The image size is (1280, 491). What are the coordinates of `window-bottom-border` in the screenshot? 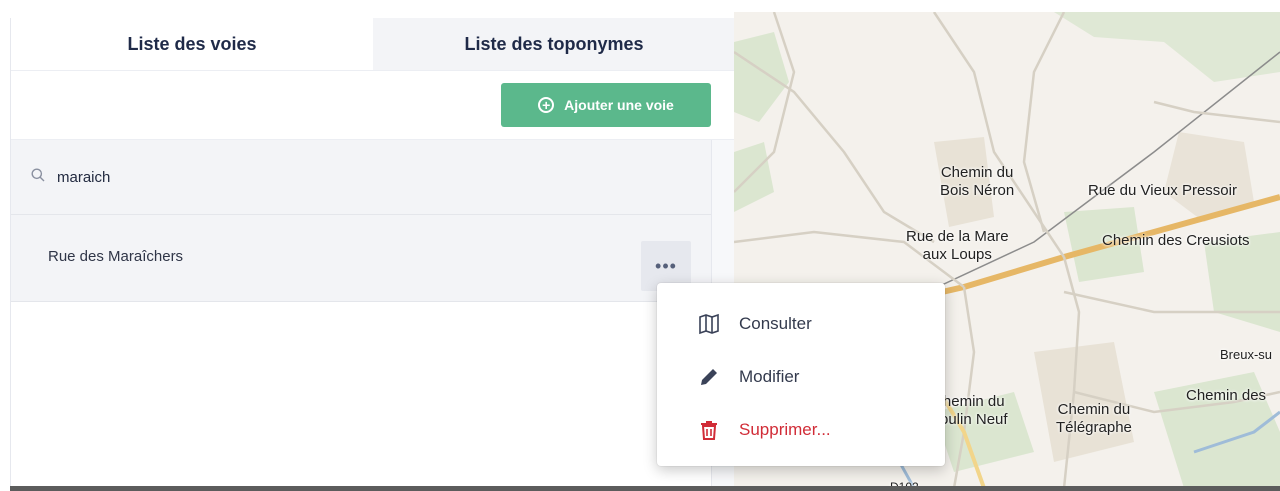 It's located at (645, 488).